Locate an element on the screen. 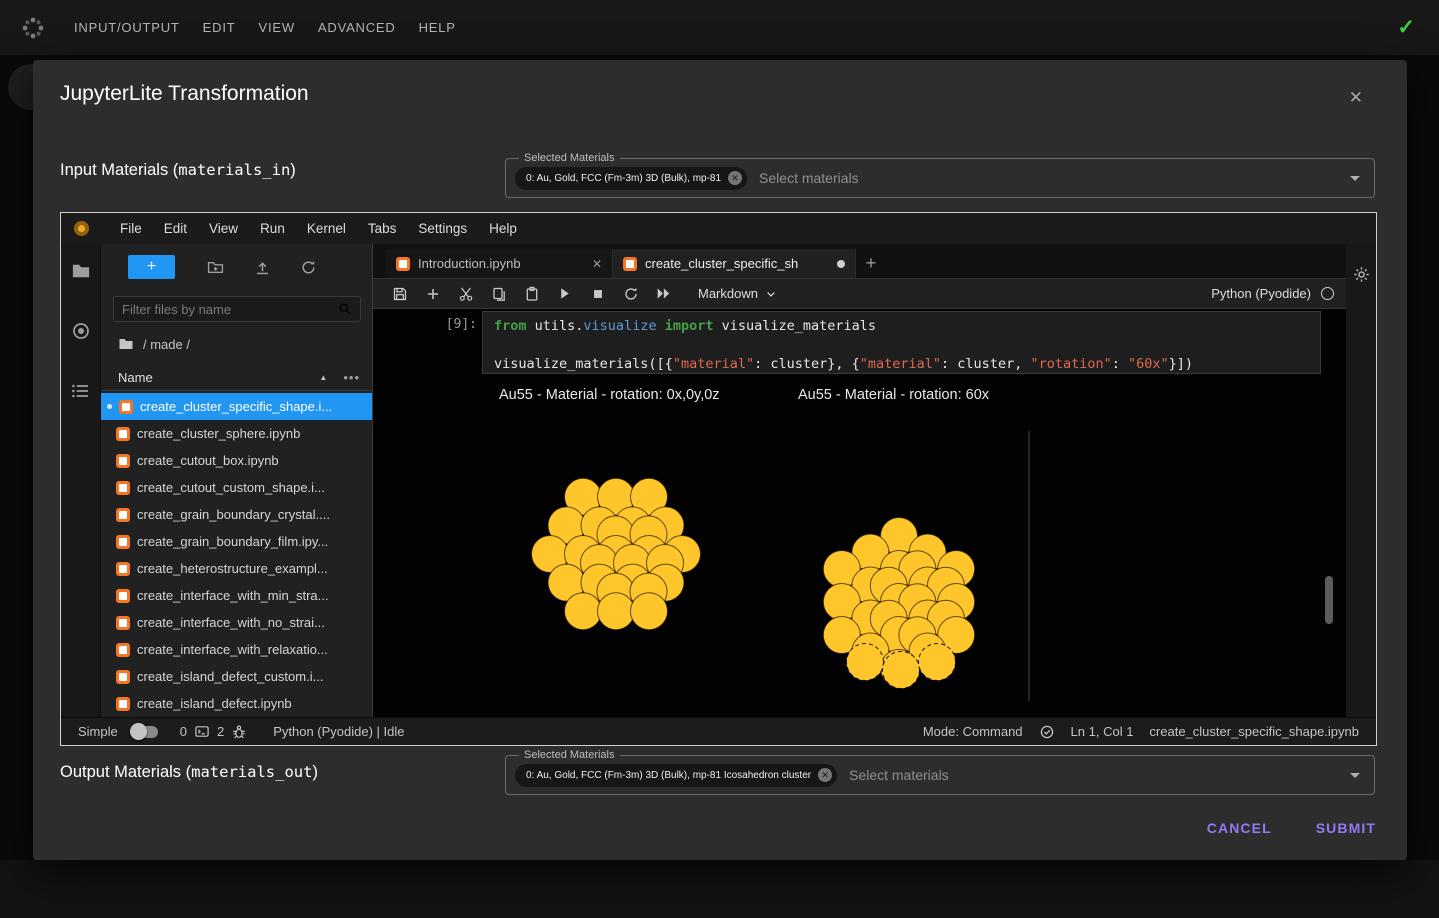 This screenshot has height=918, width=1439. upload-icon is located at coordinates (262, 267).